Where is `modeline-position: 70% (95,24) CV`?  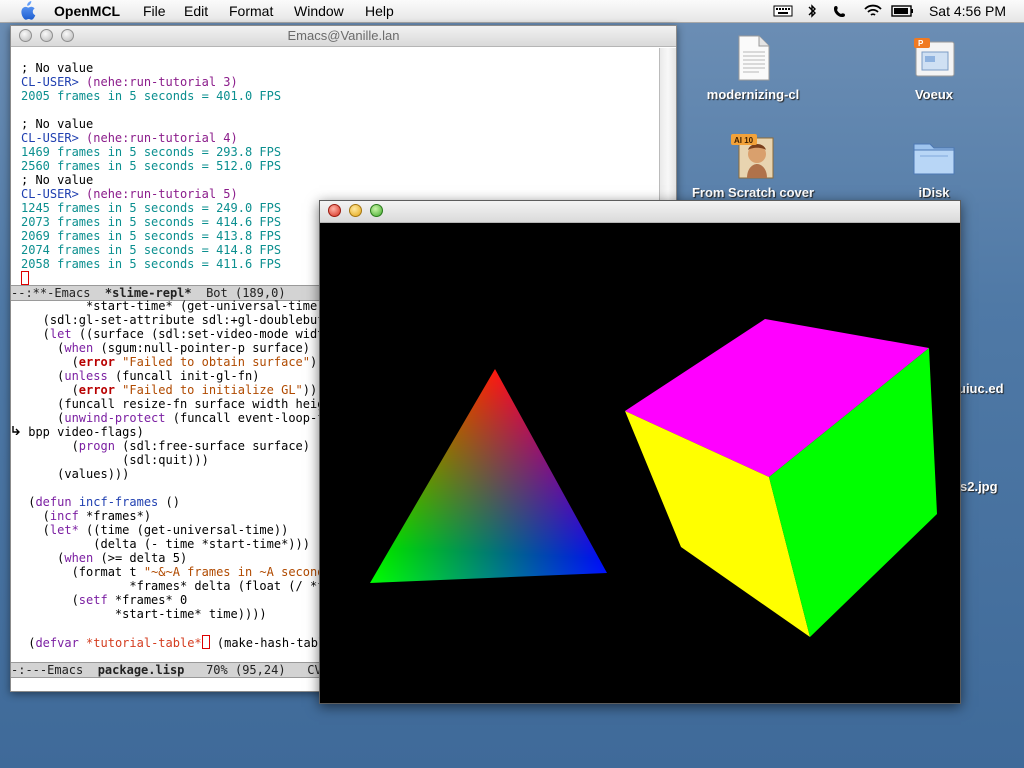
modeline-position: 70% (95,24) CV is located at coordinates (253, 670).